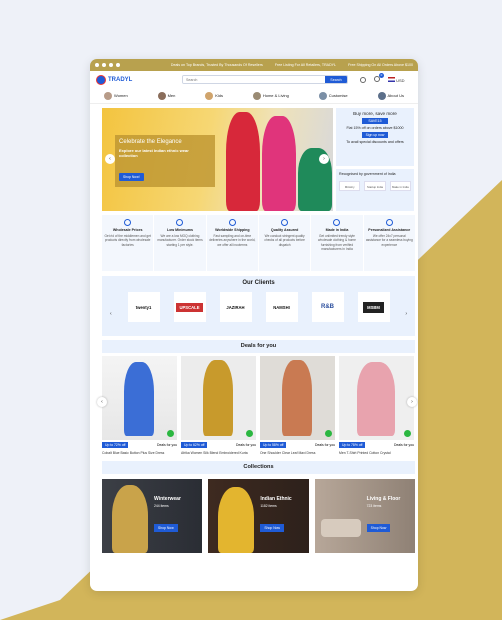 This screenshot has width=502, height=620. I want to click on collection-count: 244 items, so click(161, 506).